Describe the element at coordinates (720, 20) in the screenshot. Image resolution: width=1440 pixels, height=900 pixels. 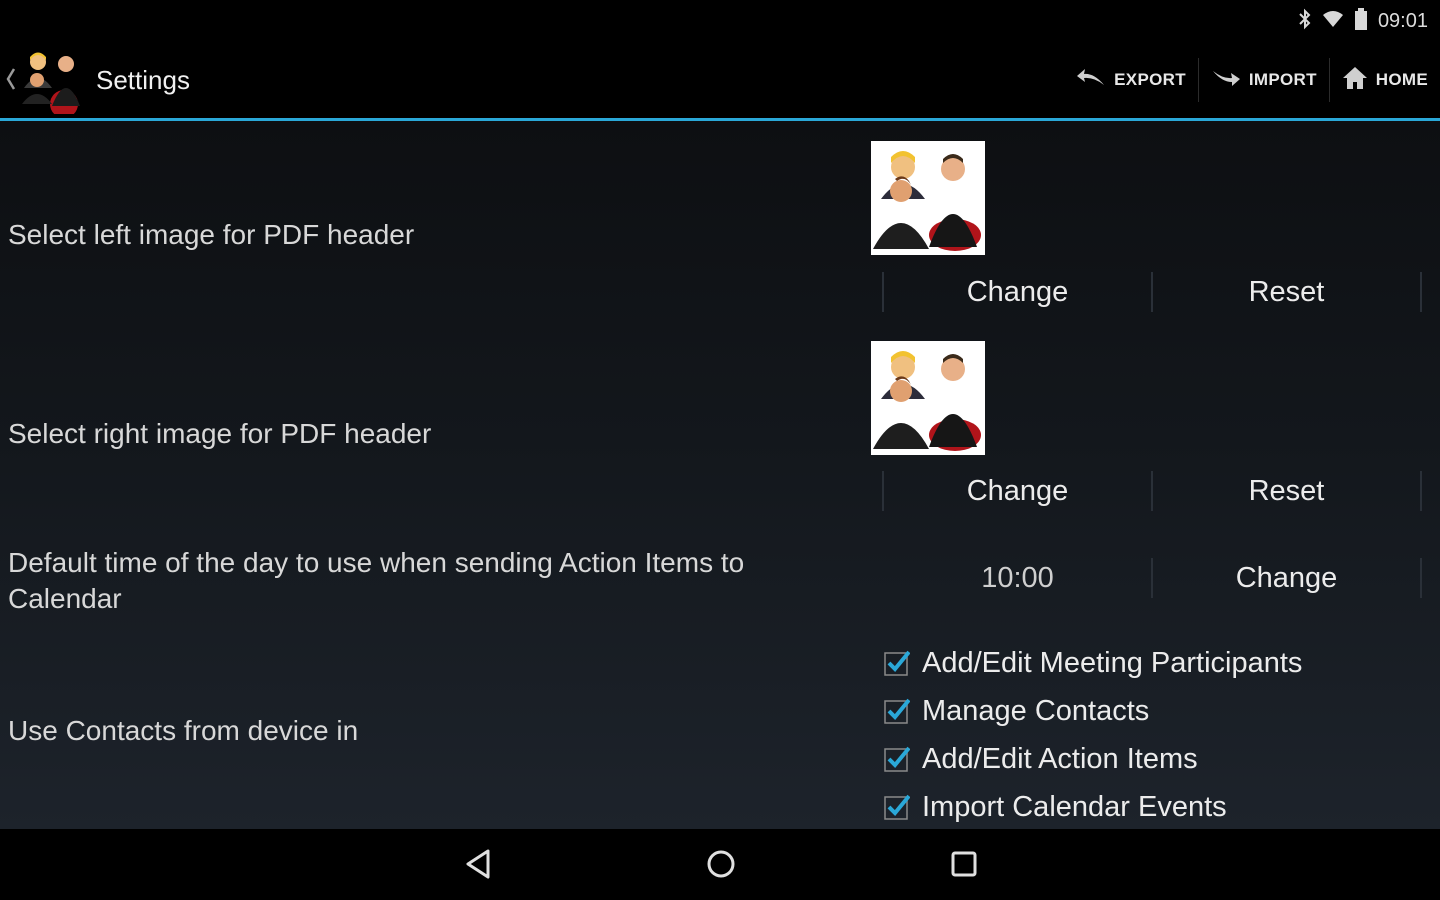
I see `status-bar: 09:01` at that location.